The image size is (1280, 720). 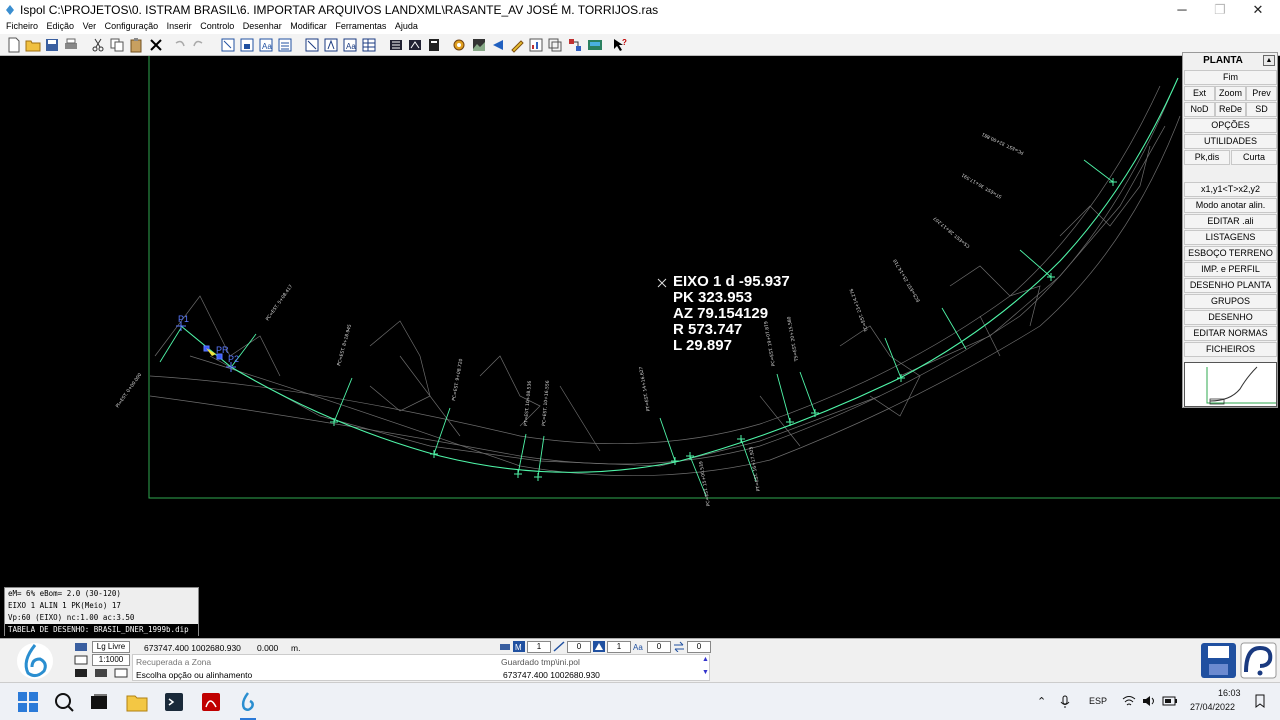 I want to click on menu-configuracao: Configuração, so click(x=132, y=25).